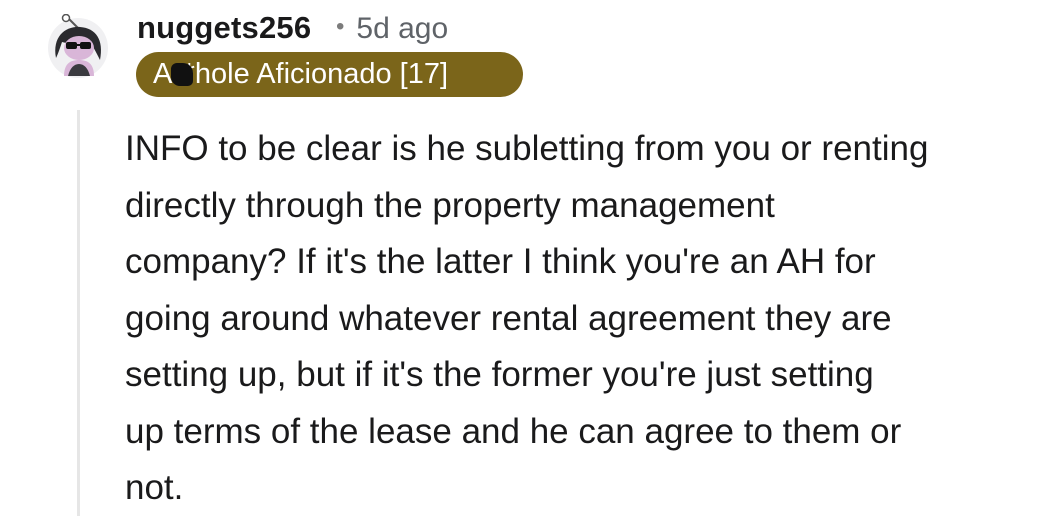 This screenshot has height=517, width=1049. I want to click on redaction-mark, so click(182, 74).